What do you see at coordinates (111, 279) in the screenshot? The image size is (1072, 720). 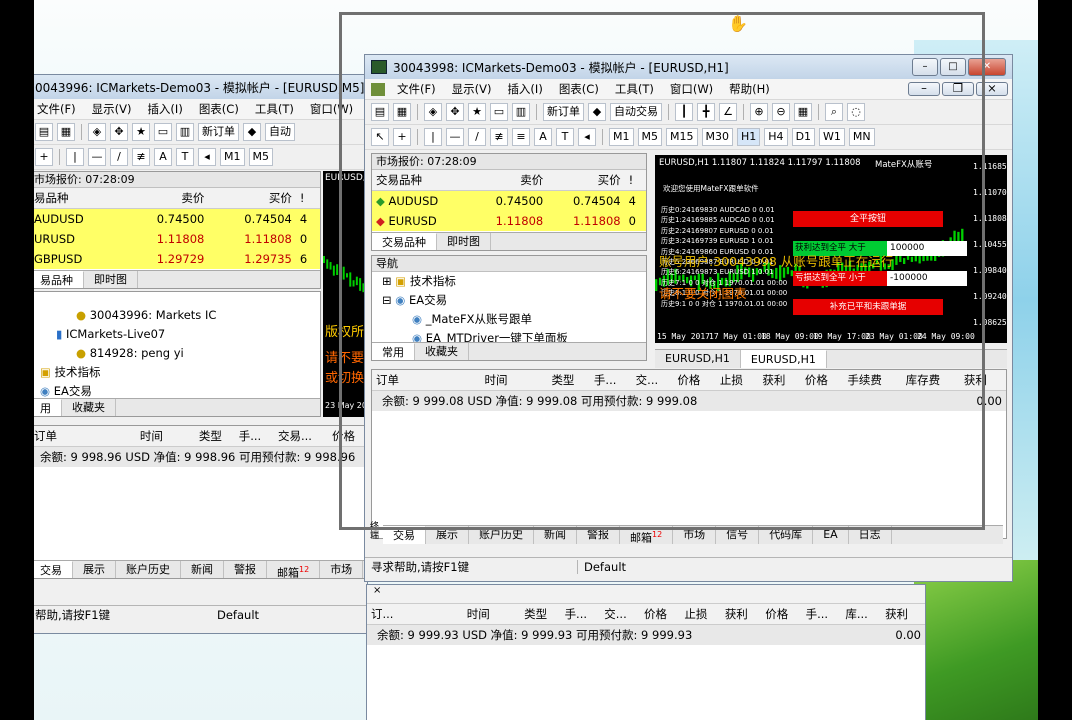 I see `tab-tick-chart: 即时图` at bounding box center [111, 279].